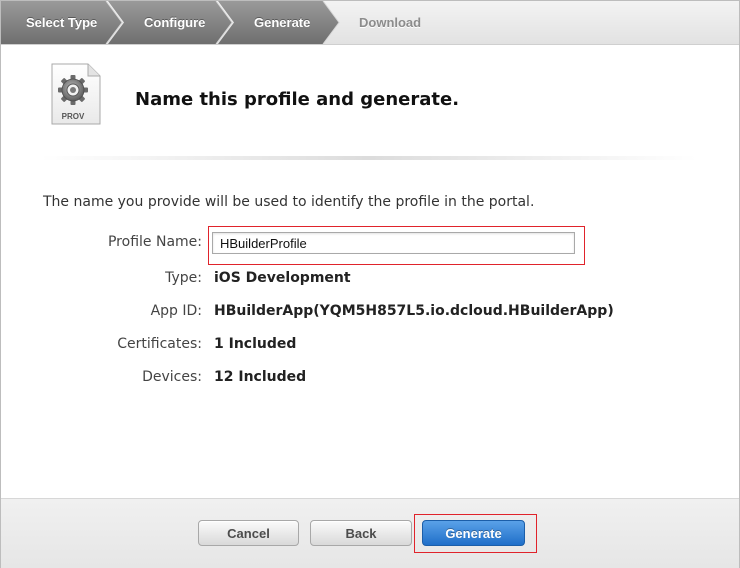  Describe the element at coordinates (248, 533) in the screenshot. I see `cancel-button: Cancel` at that location.